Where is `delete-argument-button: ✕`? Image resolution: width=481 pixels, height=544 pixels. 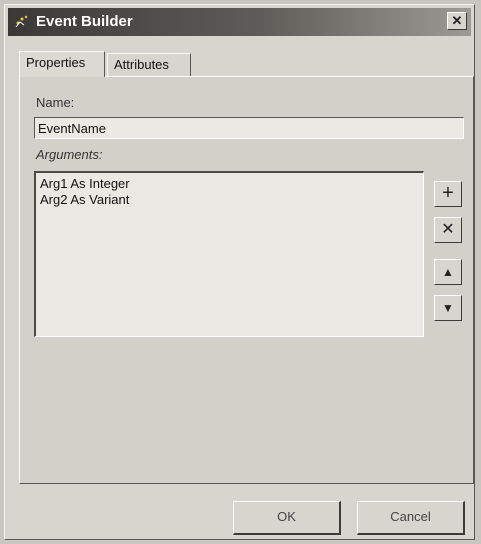
delete-argument-button: ✕ is located at coordinates (448, 230).